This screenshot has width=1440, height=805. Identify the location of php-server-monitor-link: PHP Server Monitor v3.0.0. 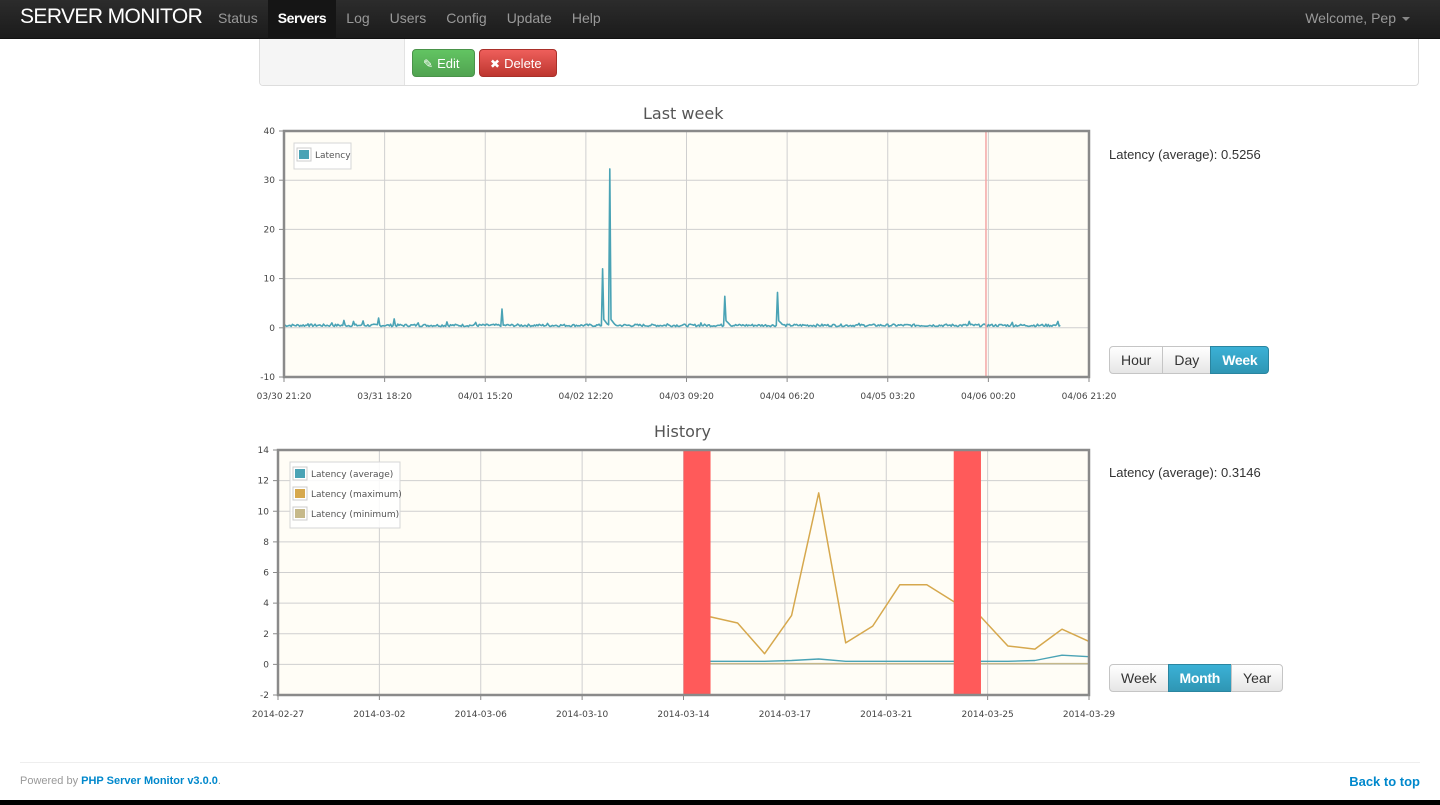
(149, 781).